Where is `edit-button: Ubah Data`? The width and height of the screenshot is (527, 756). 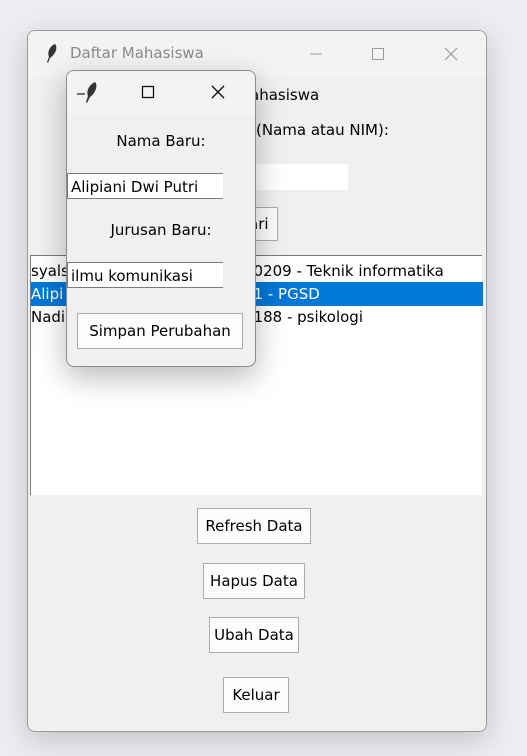
edit-button: Ubah Data is located at coordinates (254, 635).